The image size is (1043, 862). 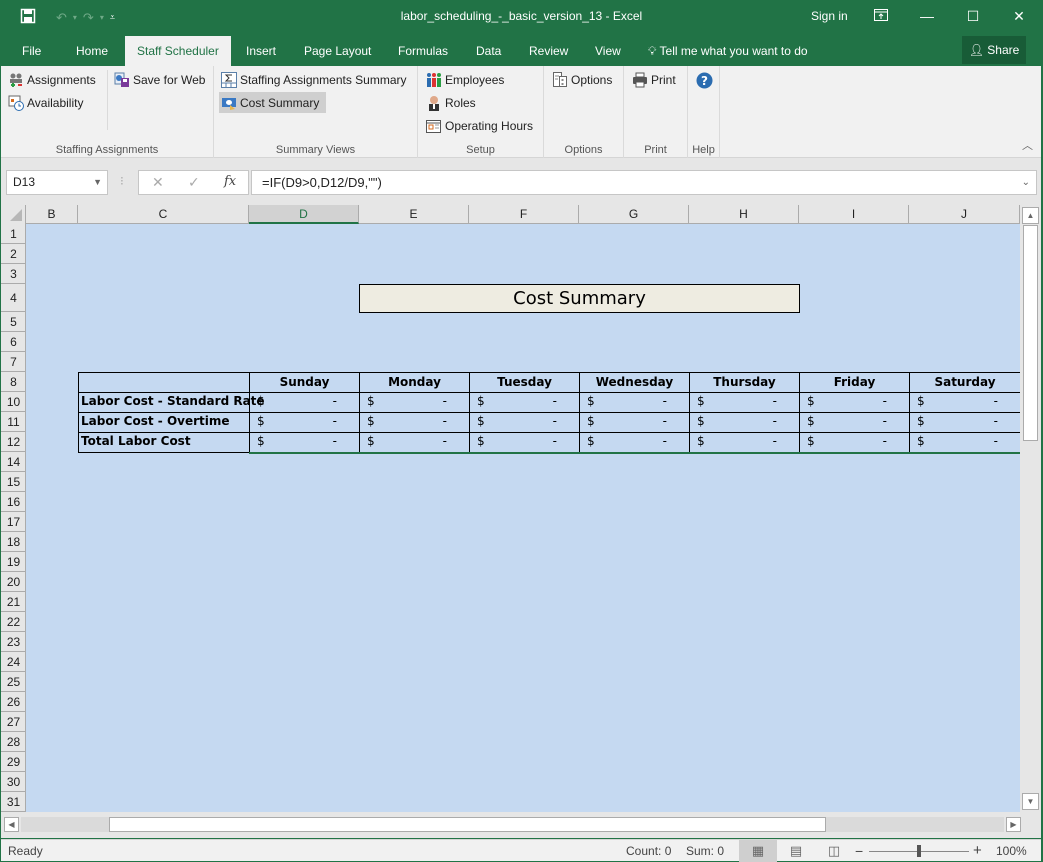 What do you see at coordinates (13, 582) in the screenshot?
I see `row-header-20: 20` at bounding box center [13, 582].